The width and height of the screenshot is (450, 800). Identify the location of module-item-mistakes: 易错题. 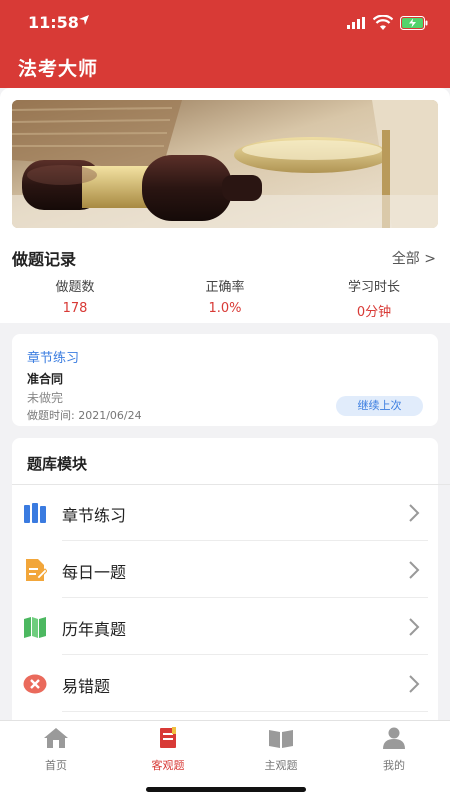
(225, 684).